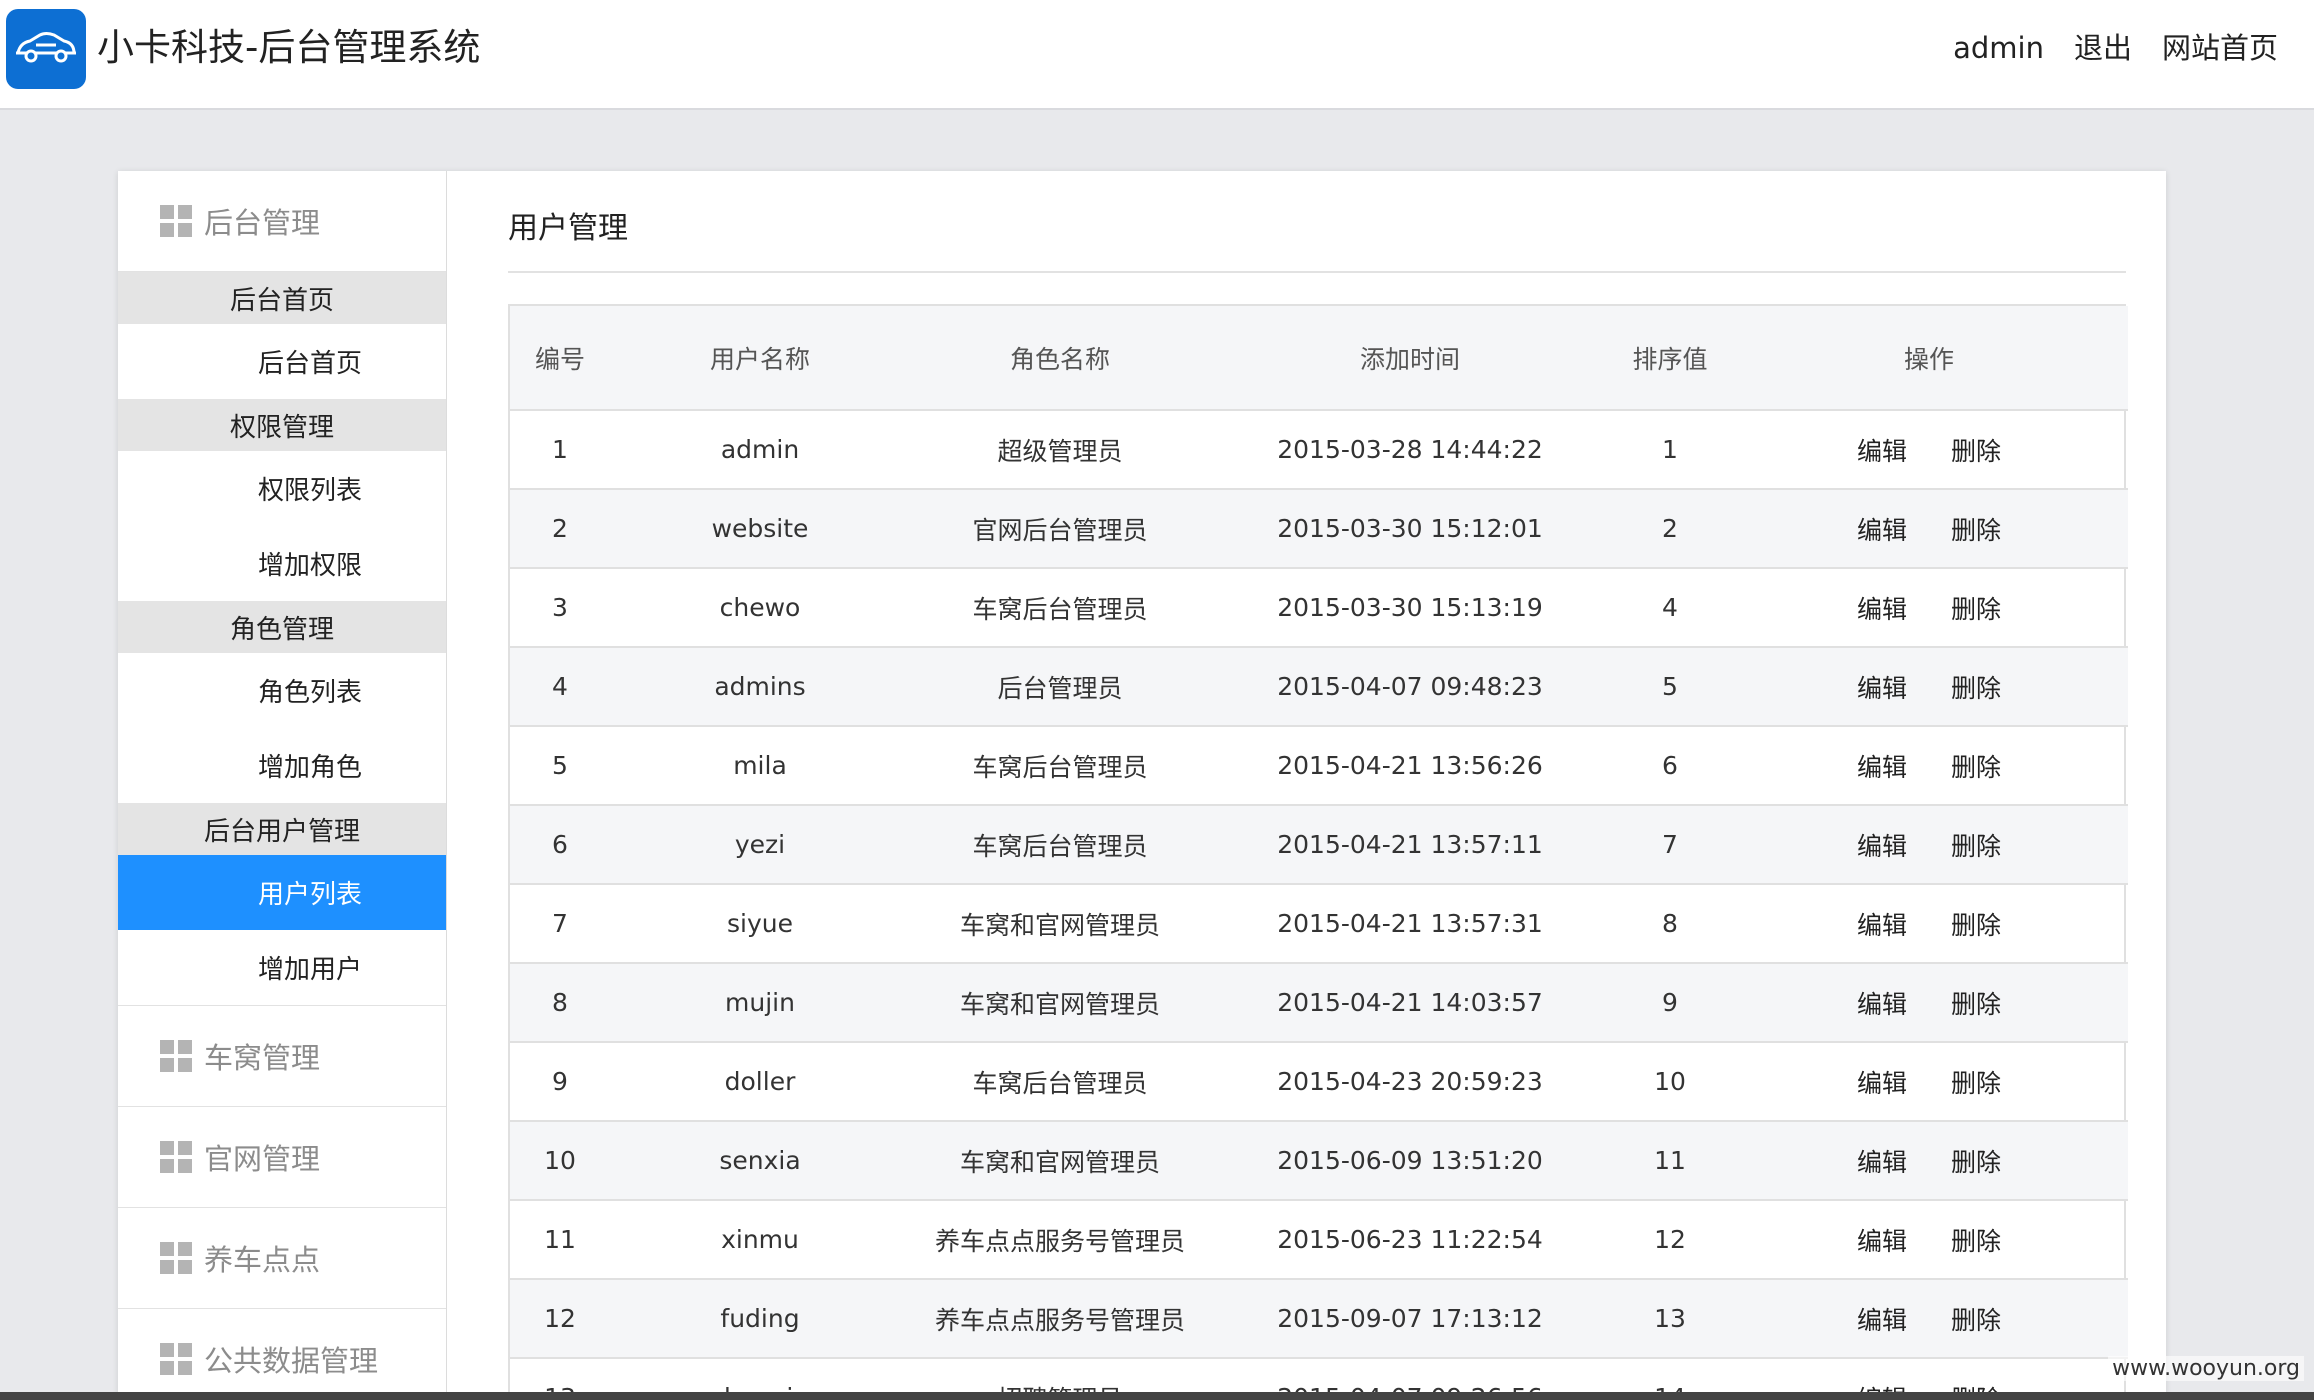 The image size is (2314, 1400). I want to click on table-row: 4 admins 后台管理员 2015-04-07 09:48:23 5 编辑 删除, so click(1319, 687).